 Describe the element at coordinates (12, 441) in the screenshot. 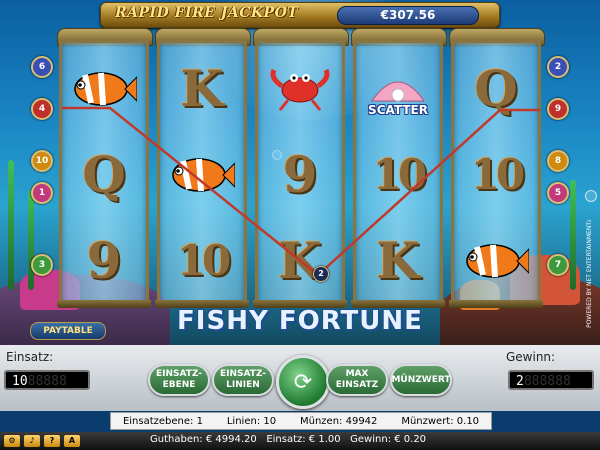

I see `settings-icon: ⚙` at that location.